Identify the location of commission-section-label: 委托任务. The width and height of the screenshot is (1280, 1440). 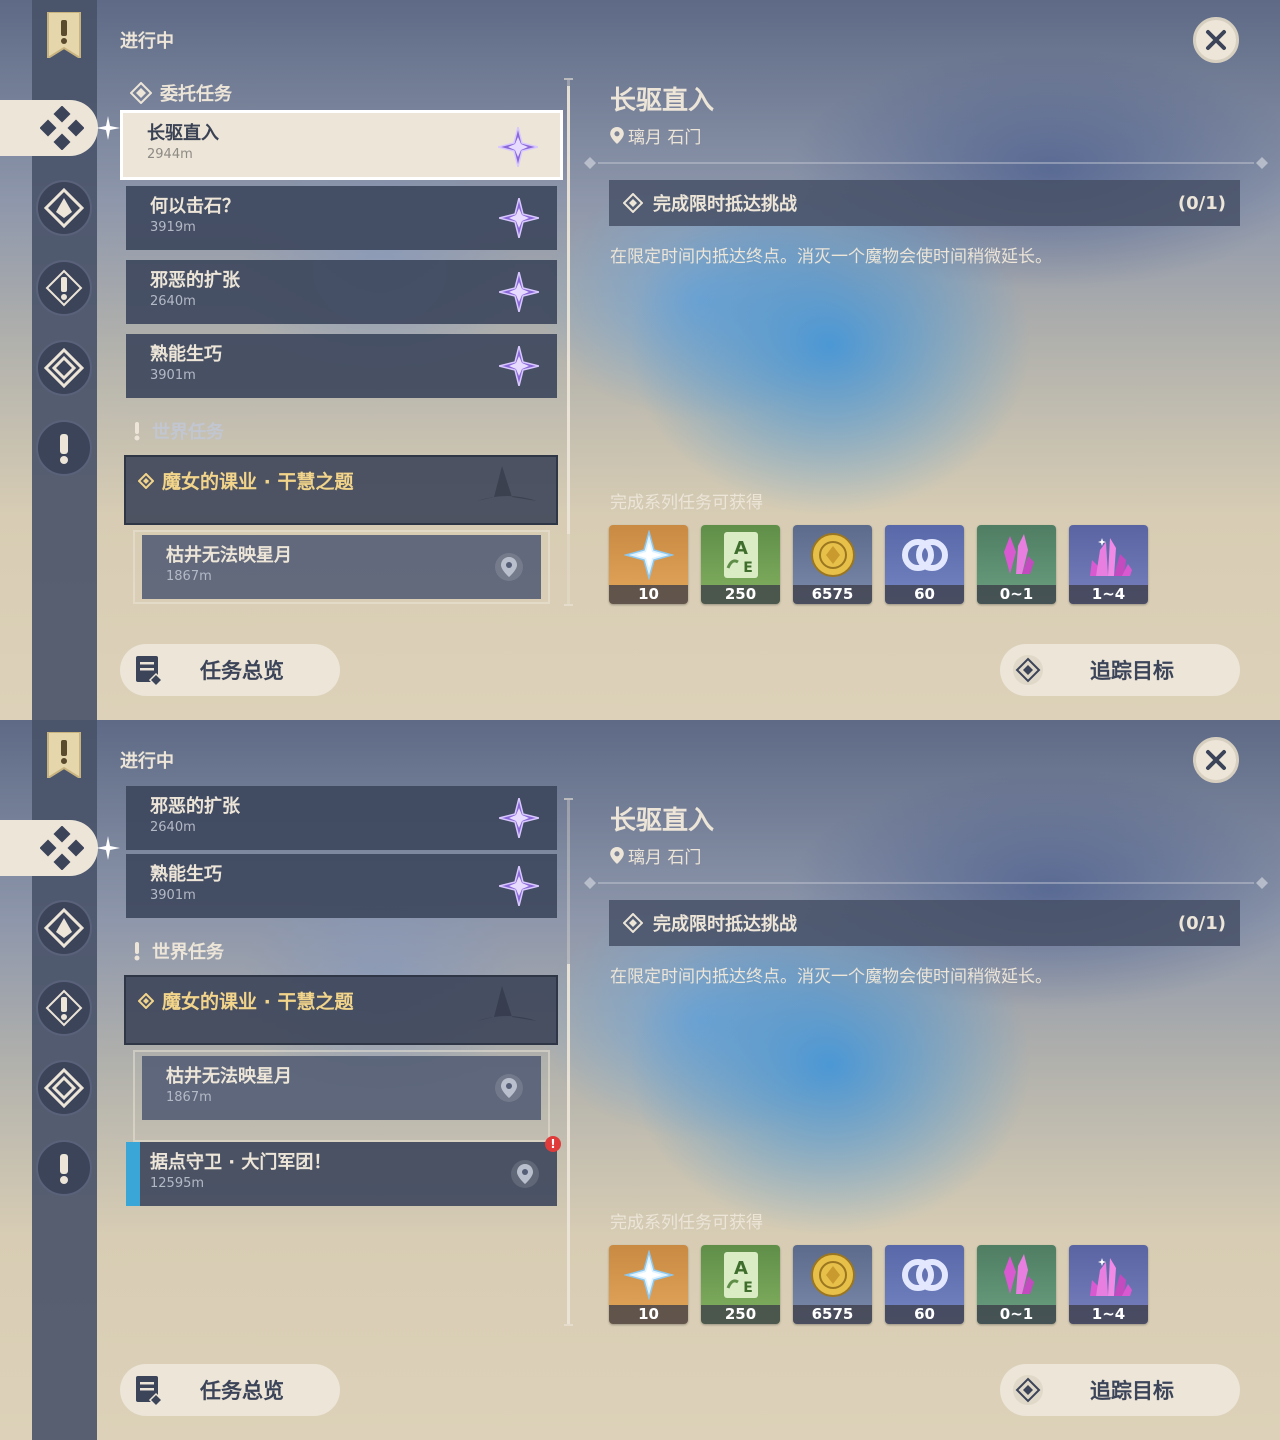
(181, 93).